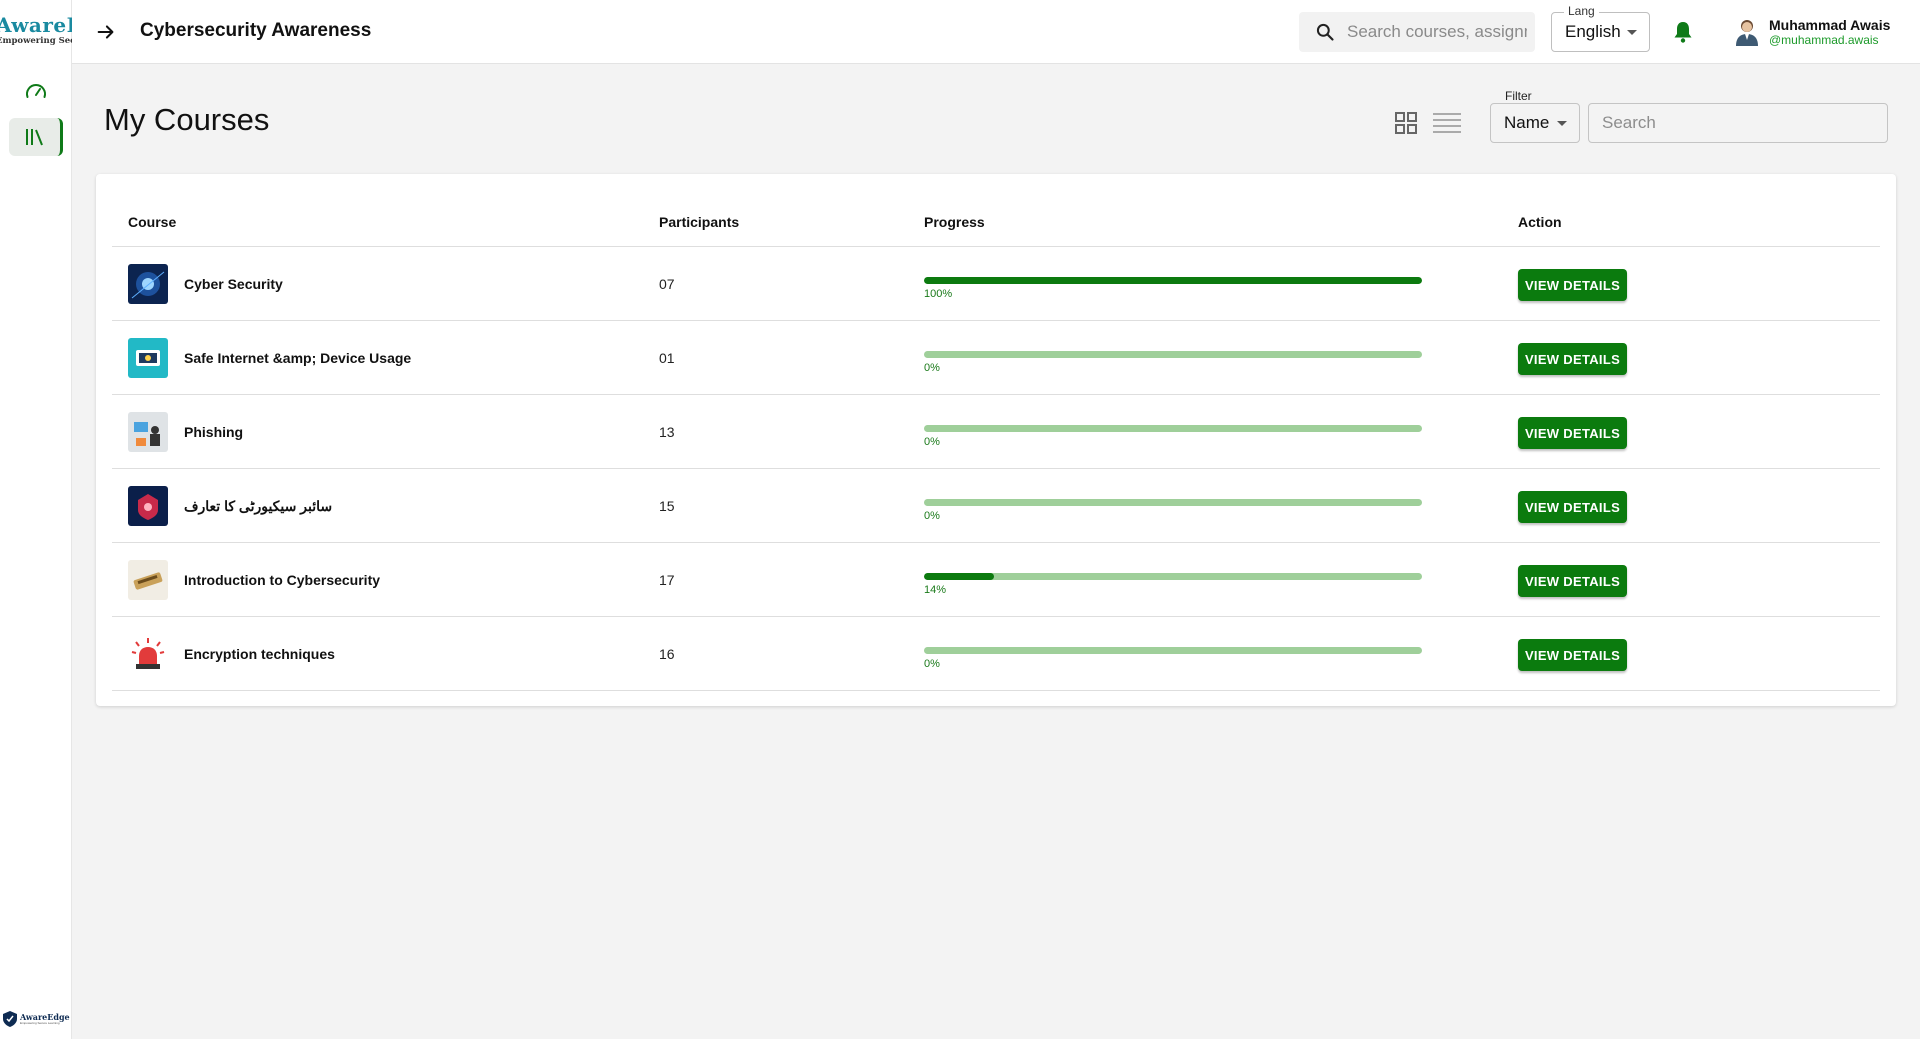  What do you see at coordinates (1325, 32) in the screenshot?
I see `search-icon` at bounding box center [1325, 32].